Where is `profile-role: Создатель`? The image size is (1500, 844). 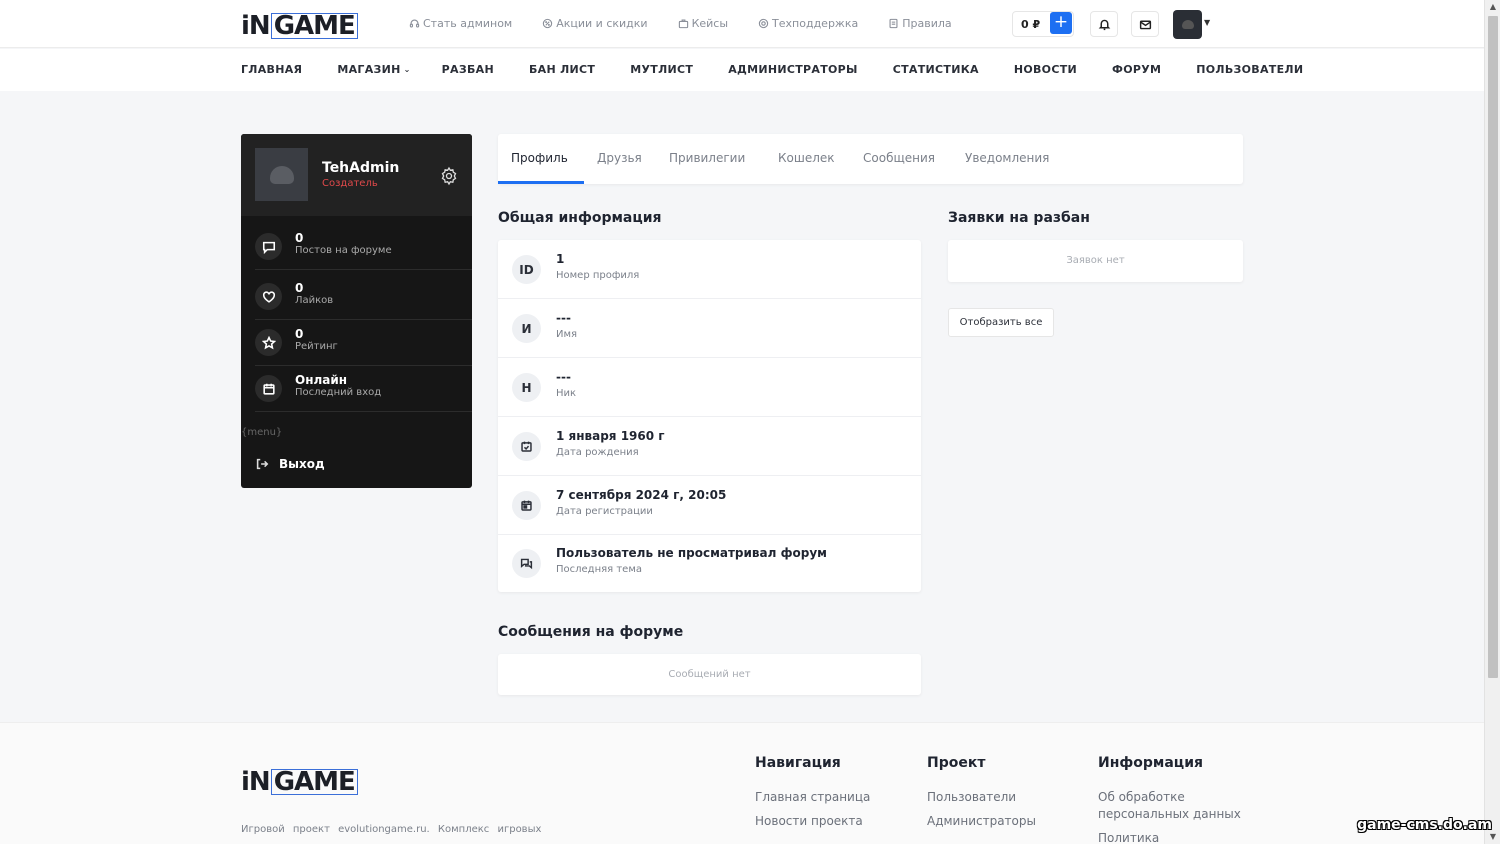
profile-role: Создатель is located at coordinates (350, 183).